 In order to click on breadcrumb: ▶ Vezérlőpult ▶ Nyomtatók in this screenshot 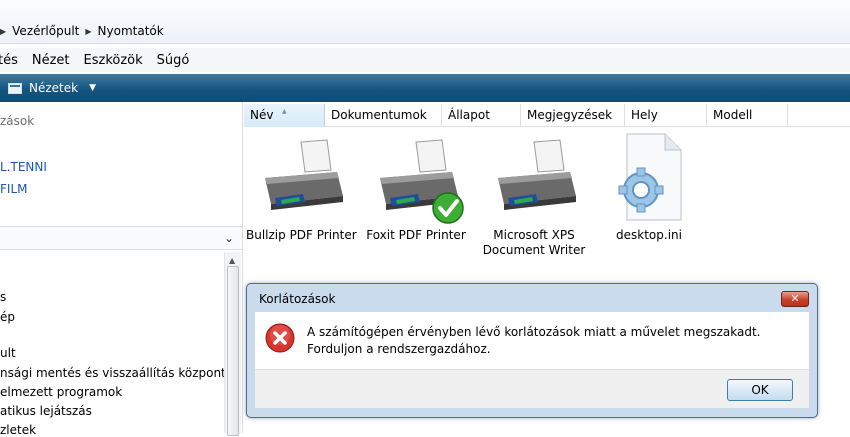, I will do `click(425, 31)`.